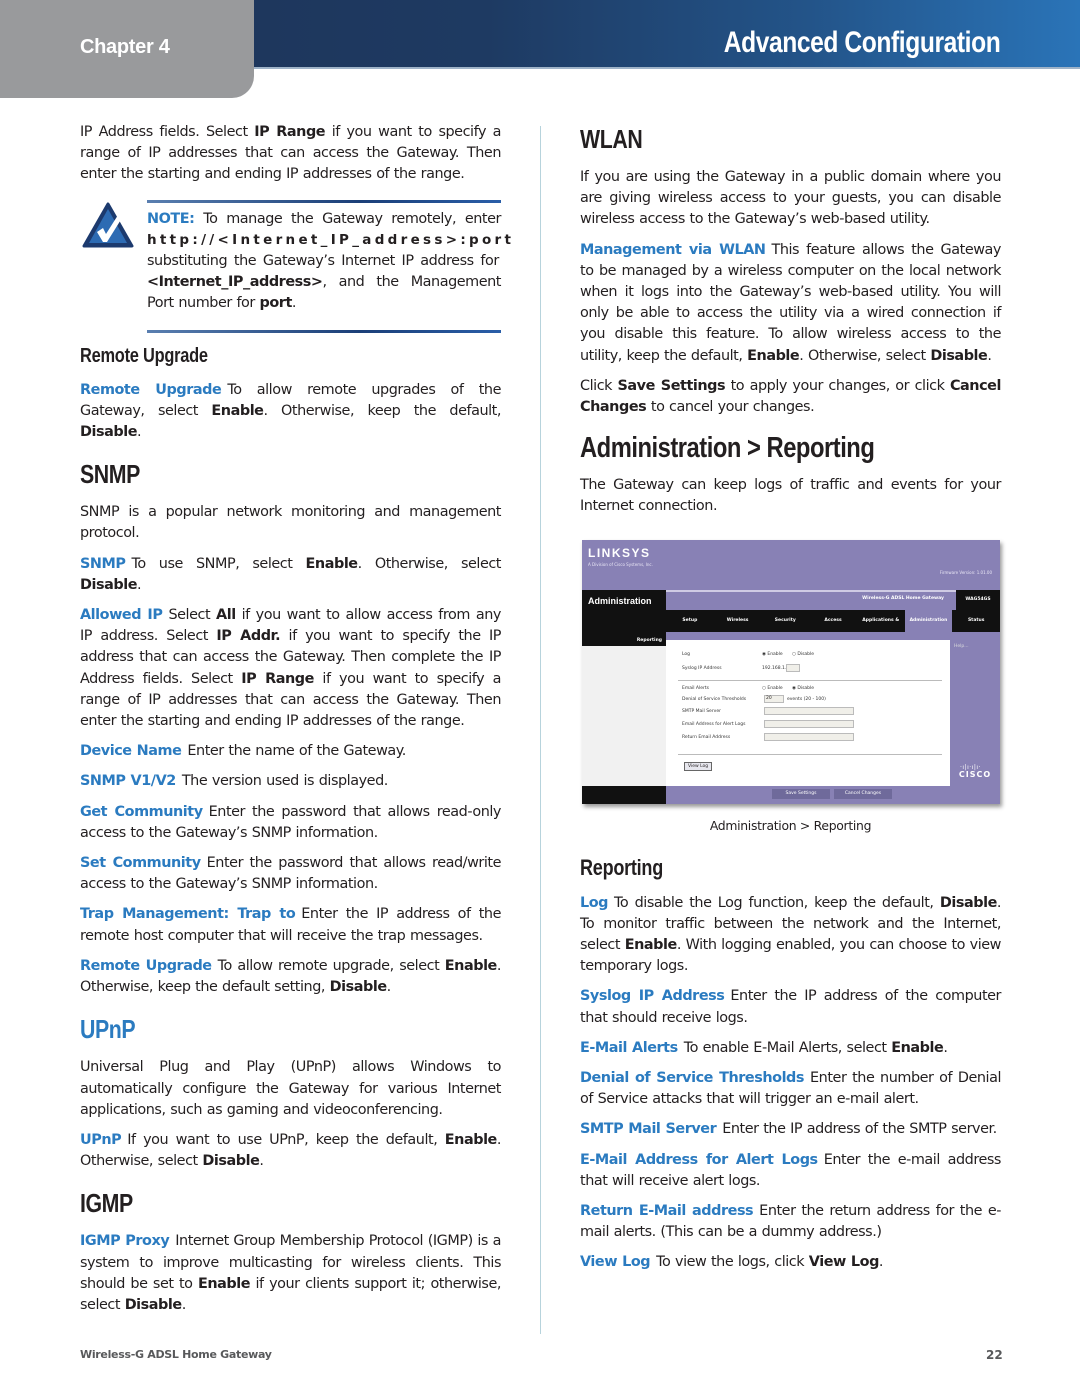 This screenshot has height=1397, width=1080. Describe the element at coordinates (861, 42) in the screenshot. I see `page-title: Advanced Configuration` at that location.